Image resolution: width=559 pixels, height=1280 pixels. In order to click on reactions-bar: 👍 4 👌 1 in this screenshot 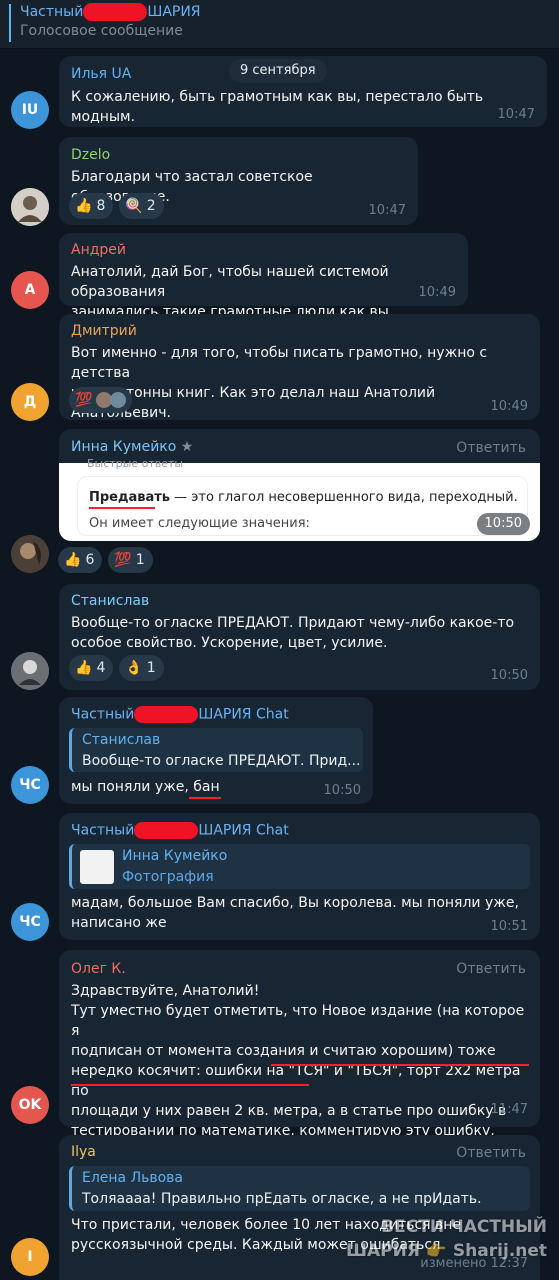, I will do `click(116, 668)`.